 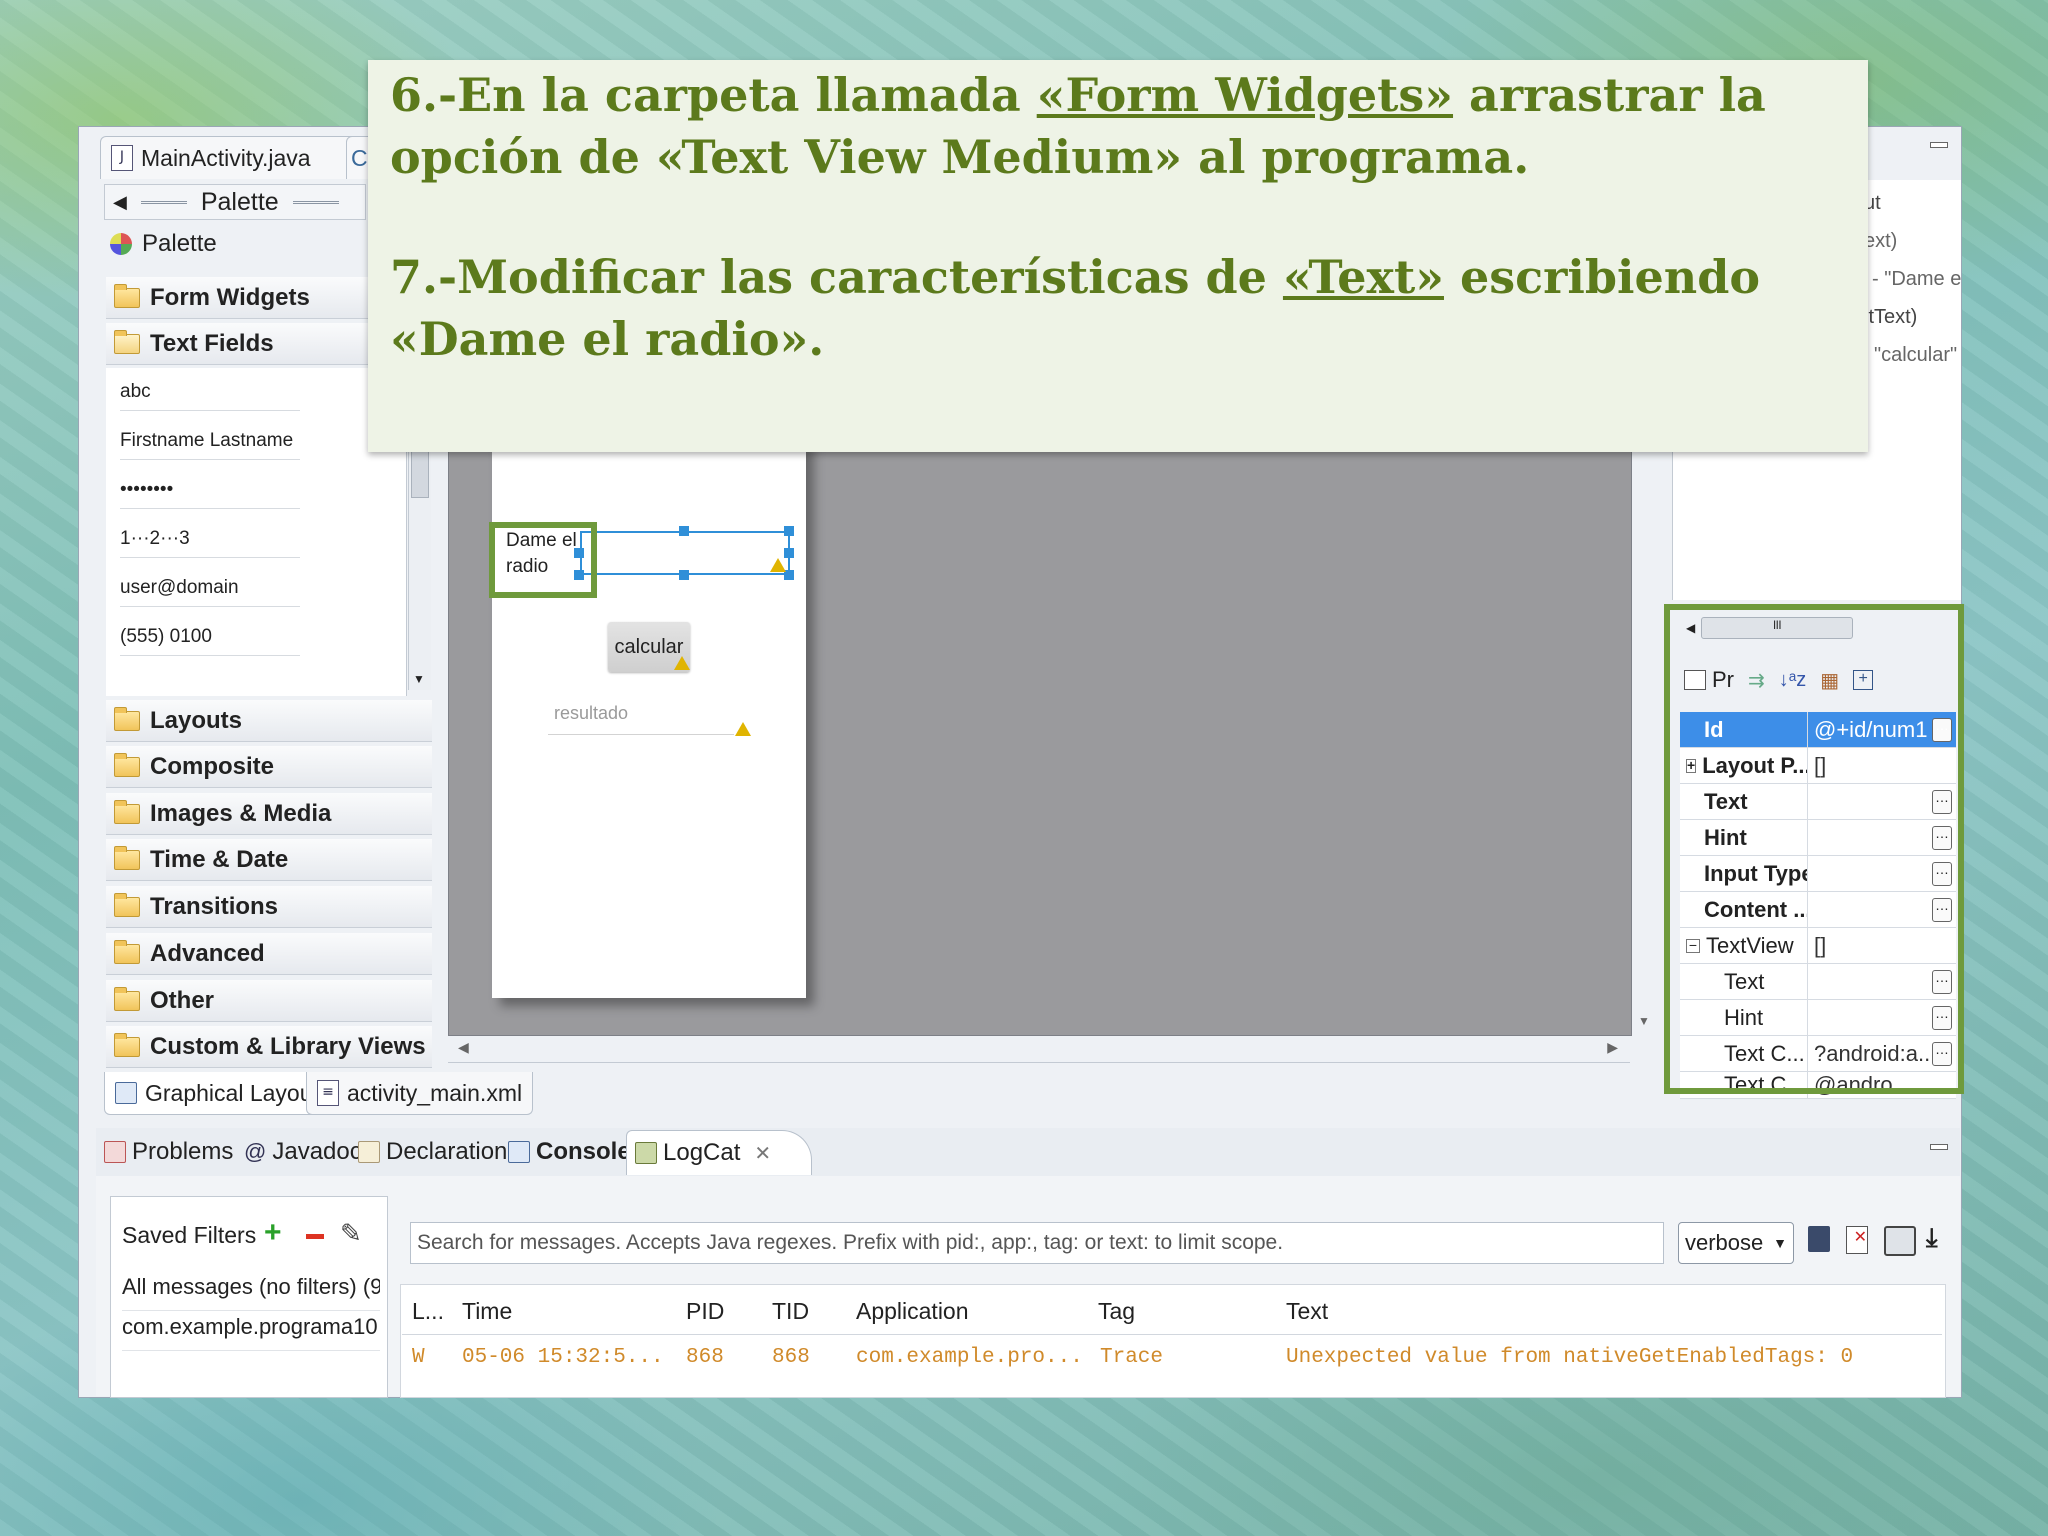 What do you see at coordinates (239, 244) in the screenshot?
I see `palette-title: Palette` at bounding box center [239, 244].